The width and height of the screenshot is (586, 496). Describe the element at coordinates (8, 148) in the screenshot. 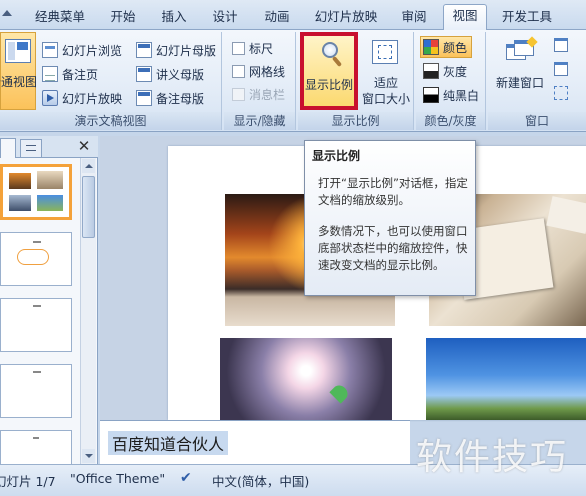

I see `slides-tab` at that location.